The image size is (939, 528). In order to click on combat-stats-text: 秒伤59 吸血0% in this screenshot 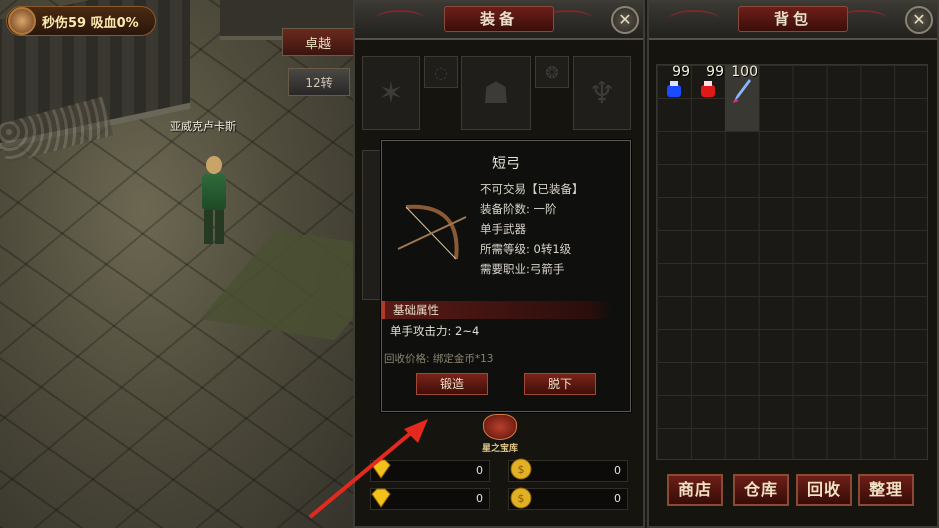, I will do `click(90, 23)`.